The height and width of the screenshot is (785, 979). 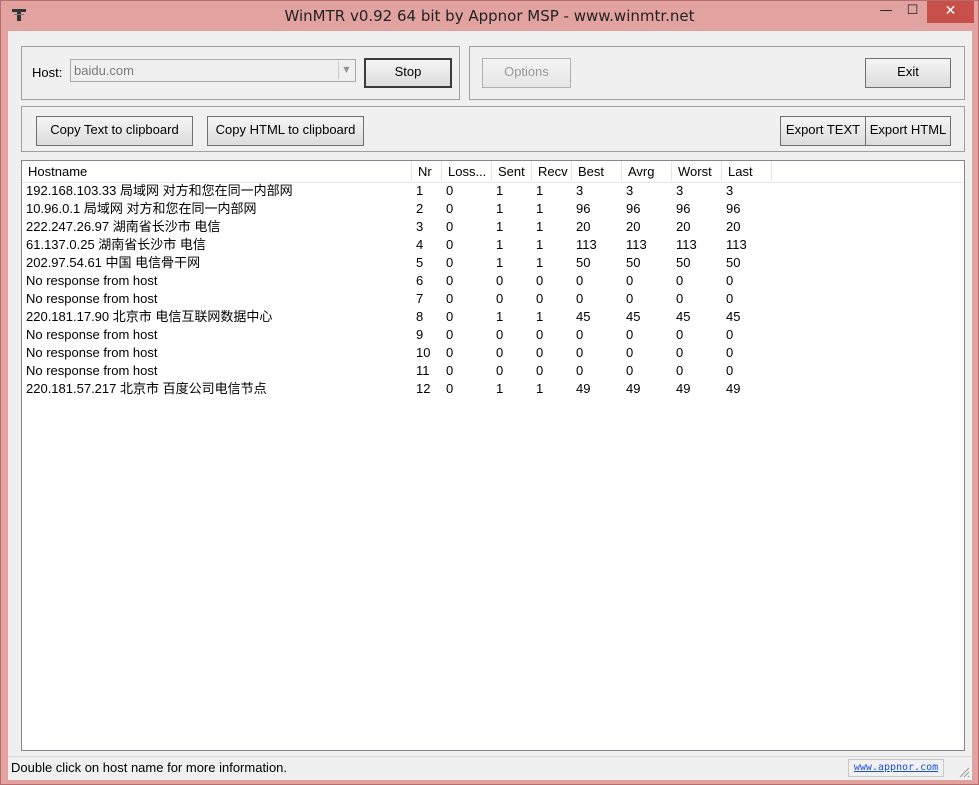 What do you see at coordinates (217, 263) in the screenshot?
I see `cell-hostname: 202.97.54.61 中国 电信骨干网` at bounding box center [217, 263].